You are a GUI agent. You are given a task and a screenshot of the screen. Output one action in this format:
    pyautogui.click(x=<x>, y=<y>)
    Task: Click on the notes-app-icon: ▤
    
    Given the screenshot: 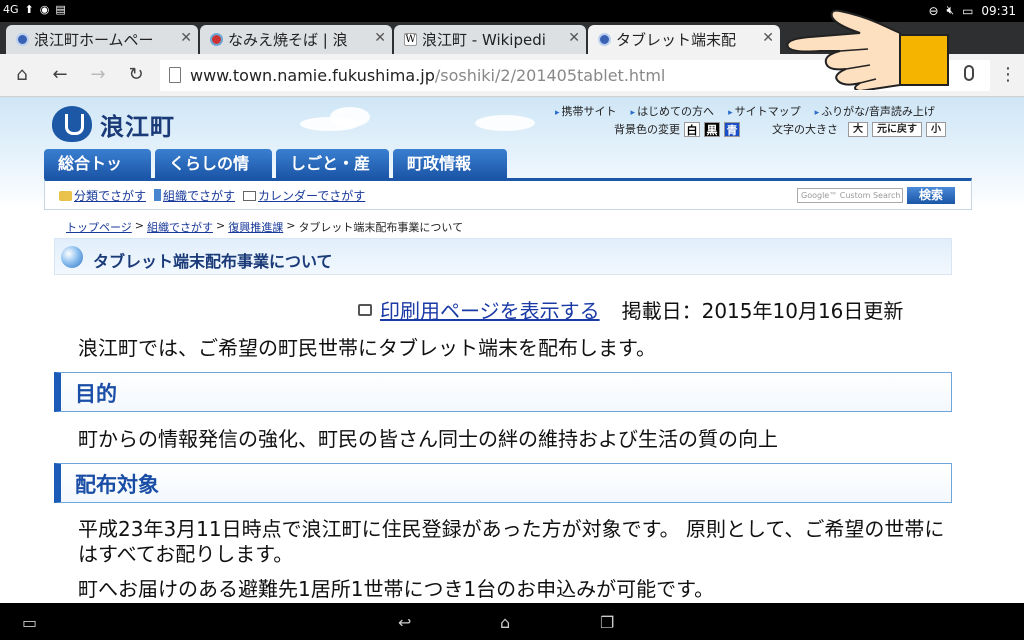 What is the action you would take?
    pyautogui.click(x=60, y=9)
    